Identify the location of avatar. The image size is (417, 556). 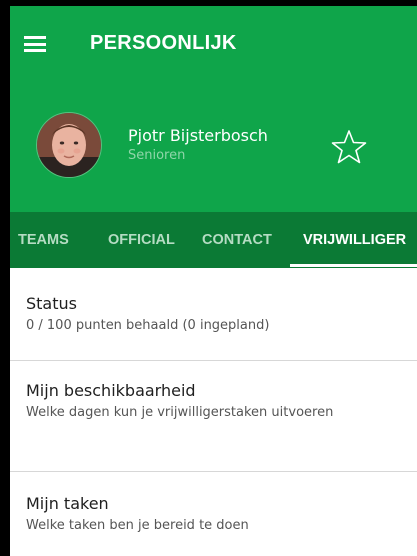
(69, 145).